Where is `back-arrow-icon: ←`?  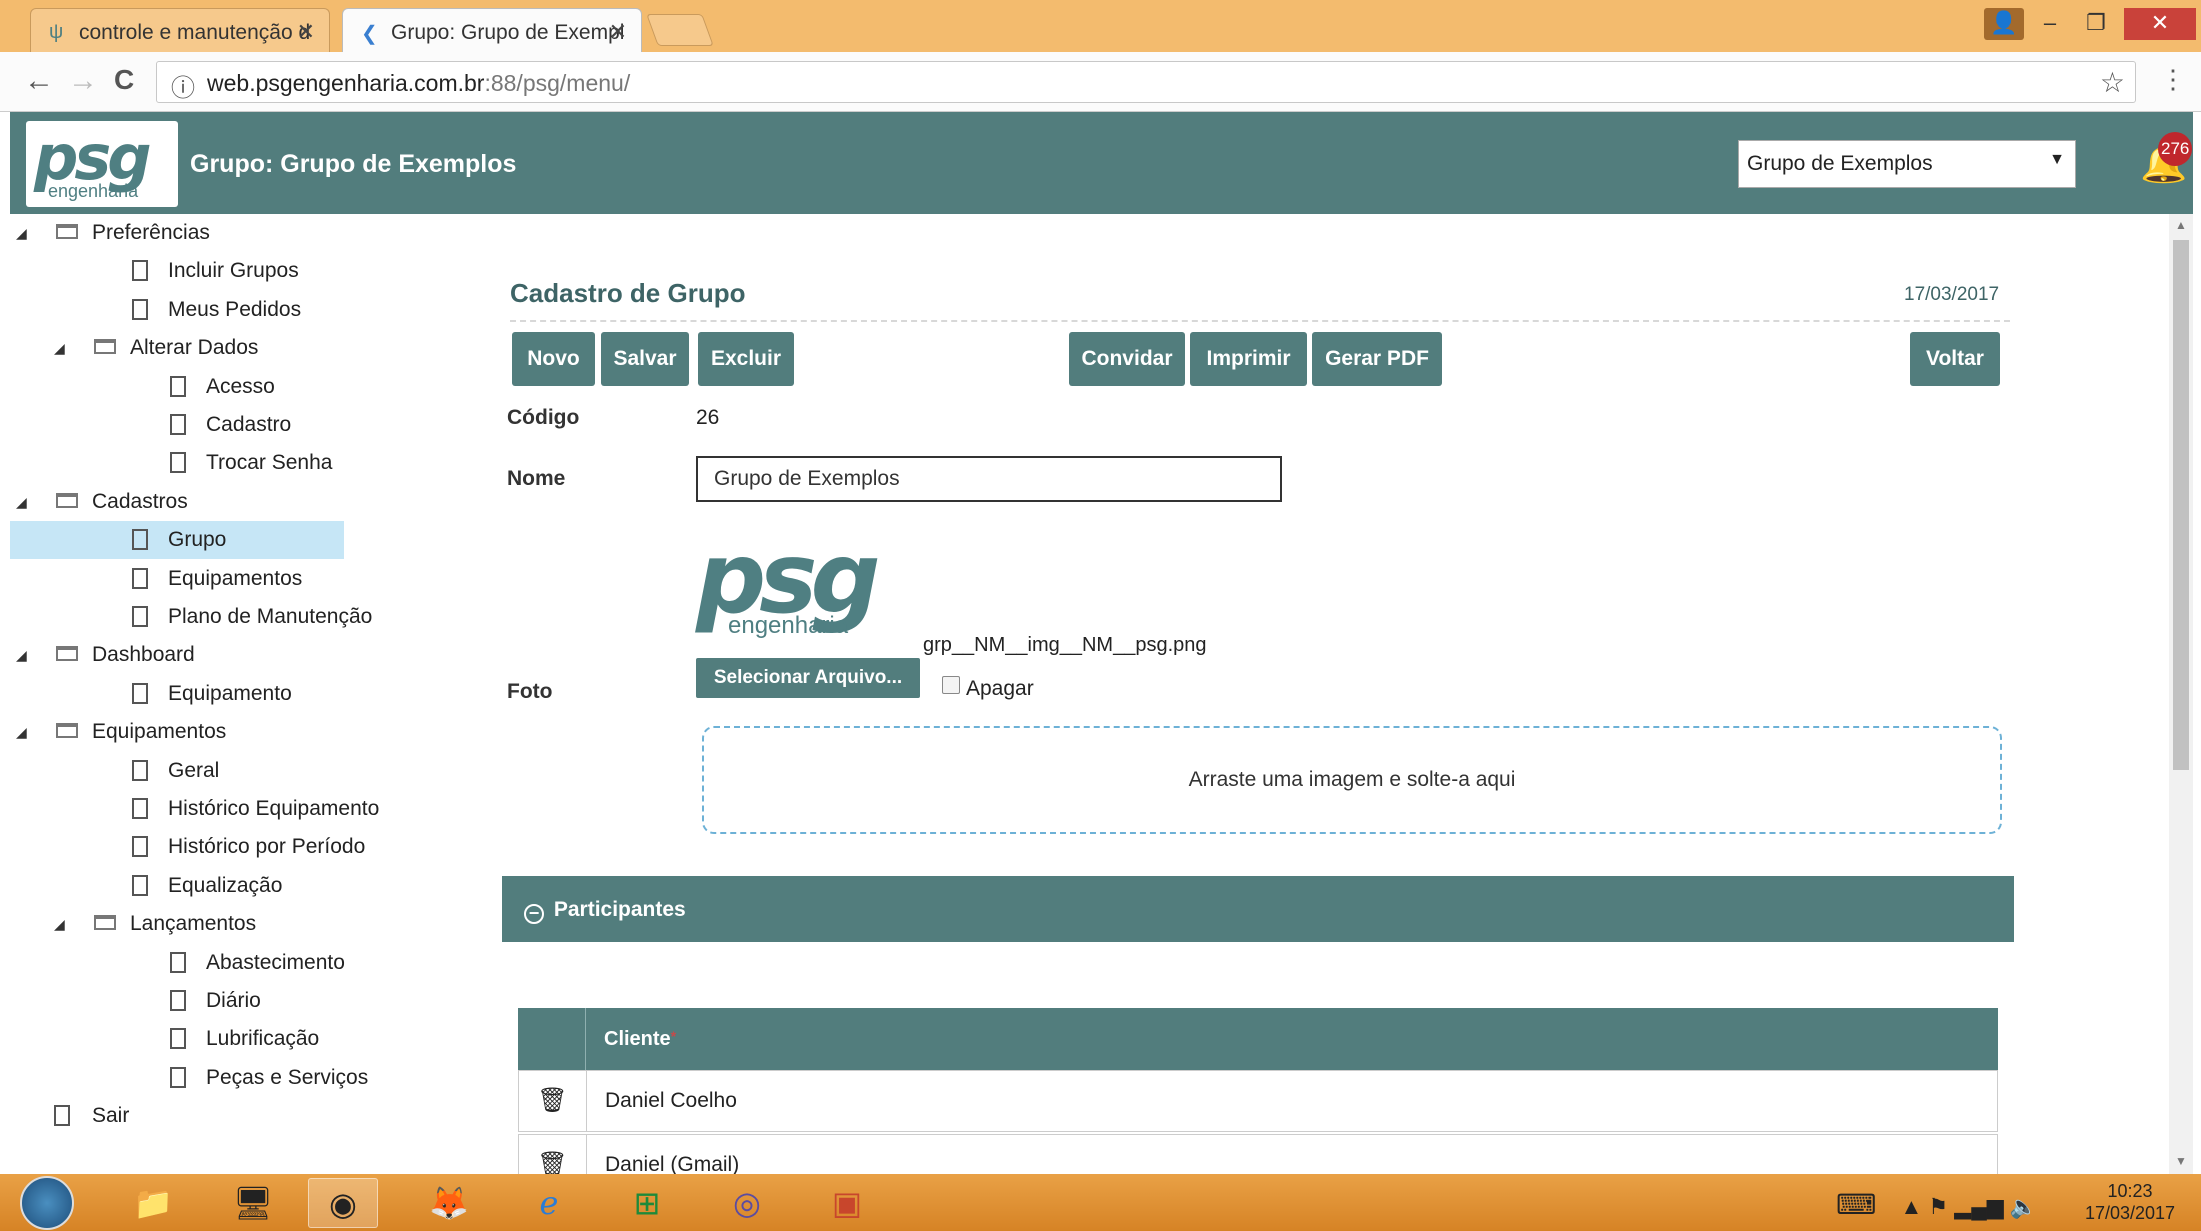
back-arrow-icon: ← is located at coordinates (39, 81).